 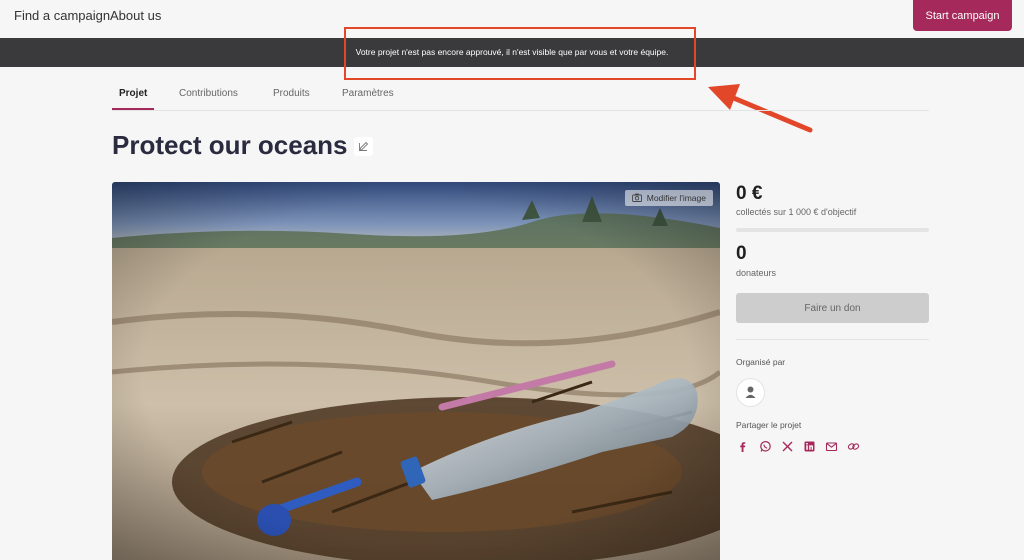 I want to click on active-tab-indicator, so click(x=133, y=109).